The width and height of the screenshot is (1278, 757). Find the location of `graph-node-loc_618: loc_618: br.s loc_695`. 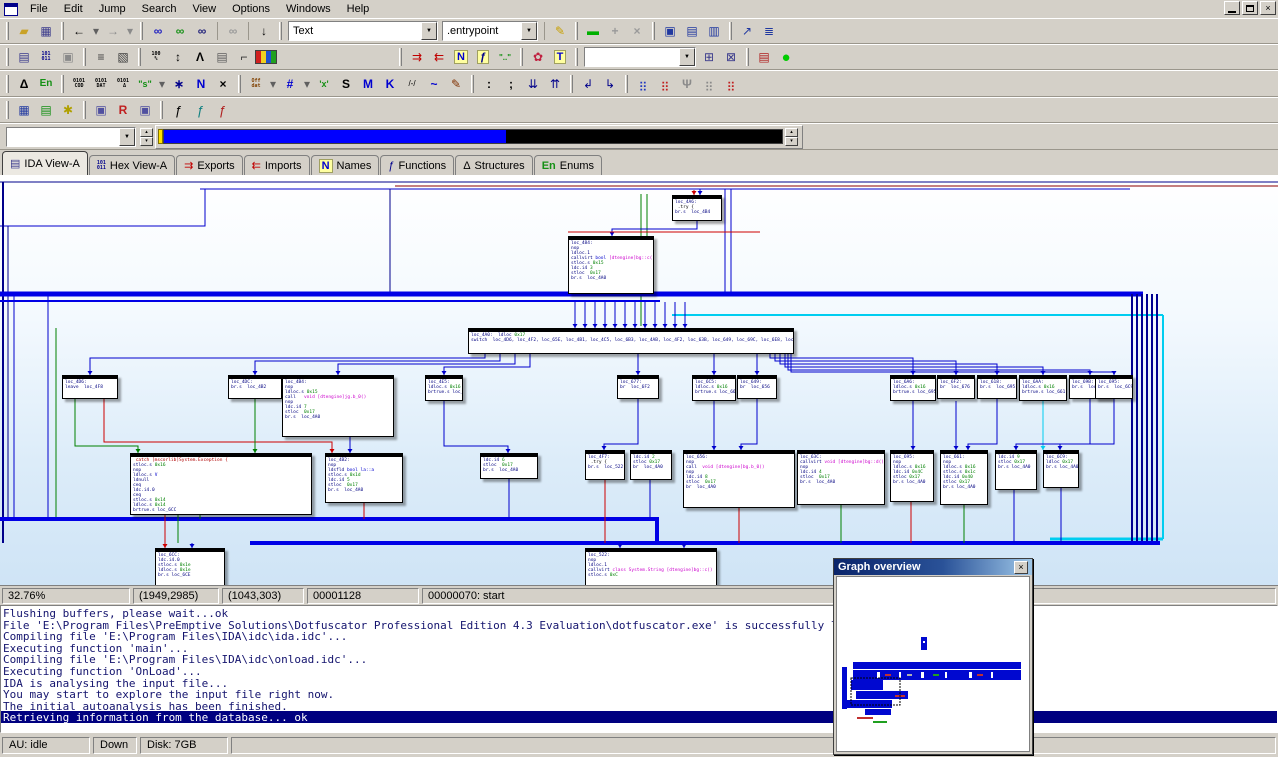

graph-node-loc_618: loc_618: br.s loc_695 is located at coordinates (997, 387).